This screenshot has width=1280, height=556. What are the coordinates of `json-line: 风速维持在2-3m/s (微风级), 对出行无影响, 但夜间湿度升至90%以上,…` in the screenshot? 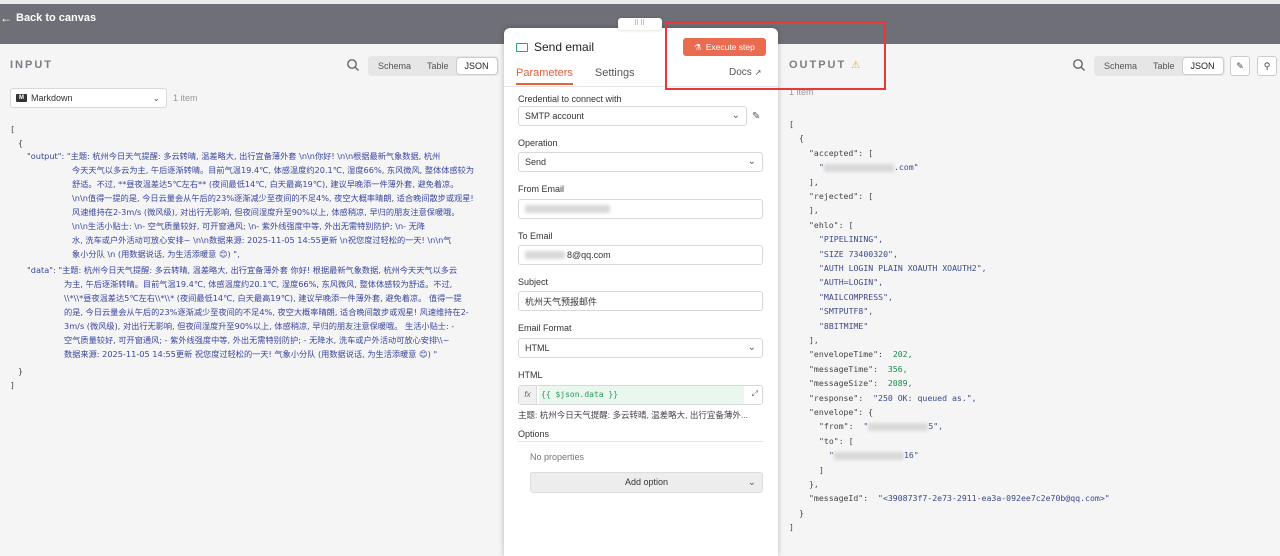 It's located at (266, 212).